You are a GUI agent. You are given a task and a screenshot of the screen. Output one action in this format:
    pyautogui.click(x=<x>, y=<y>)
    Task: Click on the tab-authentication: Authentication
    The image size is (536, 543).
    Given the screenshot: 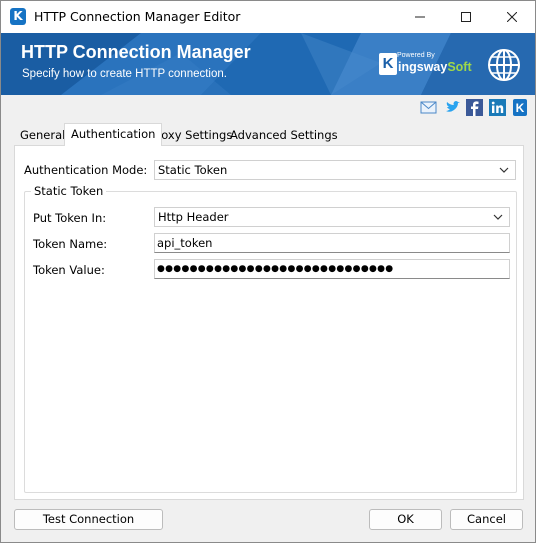 What is the action you would take?
    pyautogui.click(x=113, y=134)
    